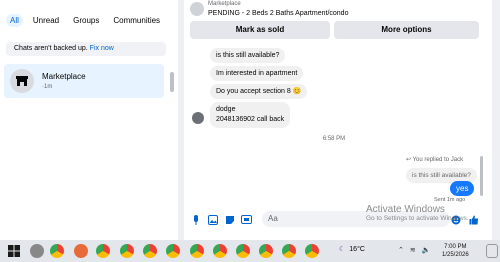 This screenshot has height=262, width=500. What do you see at coordinates (14, 20) in the screenshot?
I see `tab-all: All` at bounding box center [14, 20].